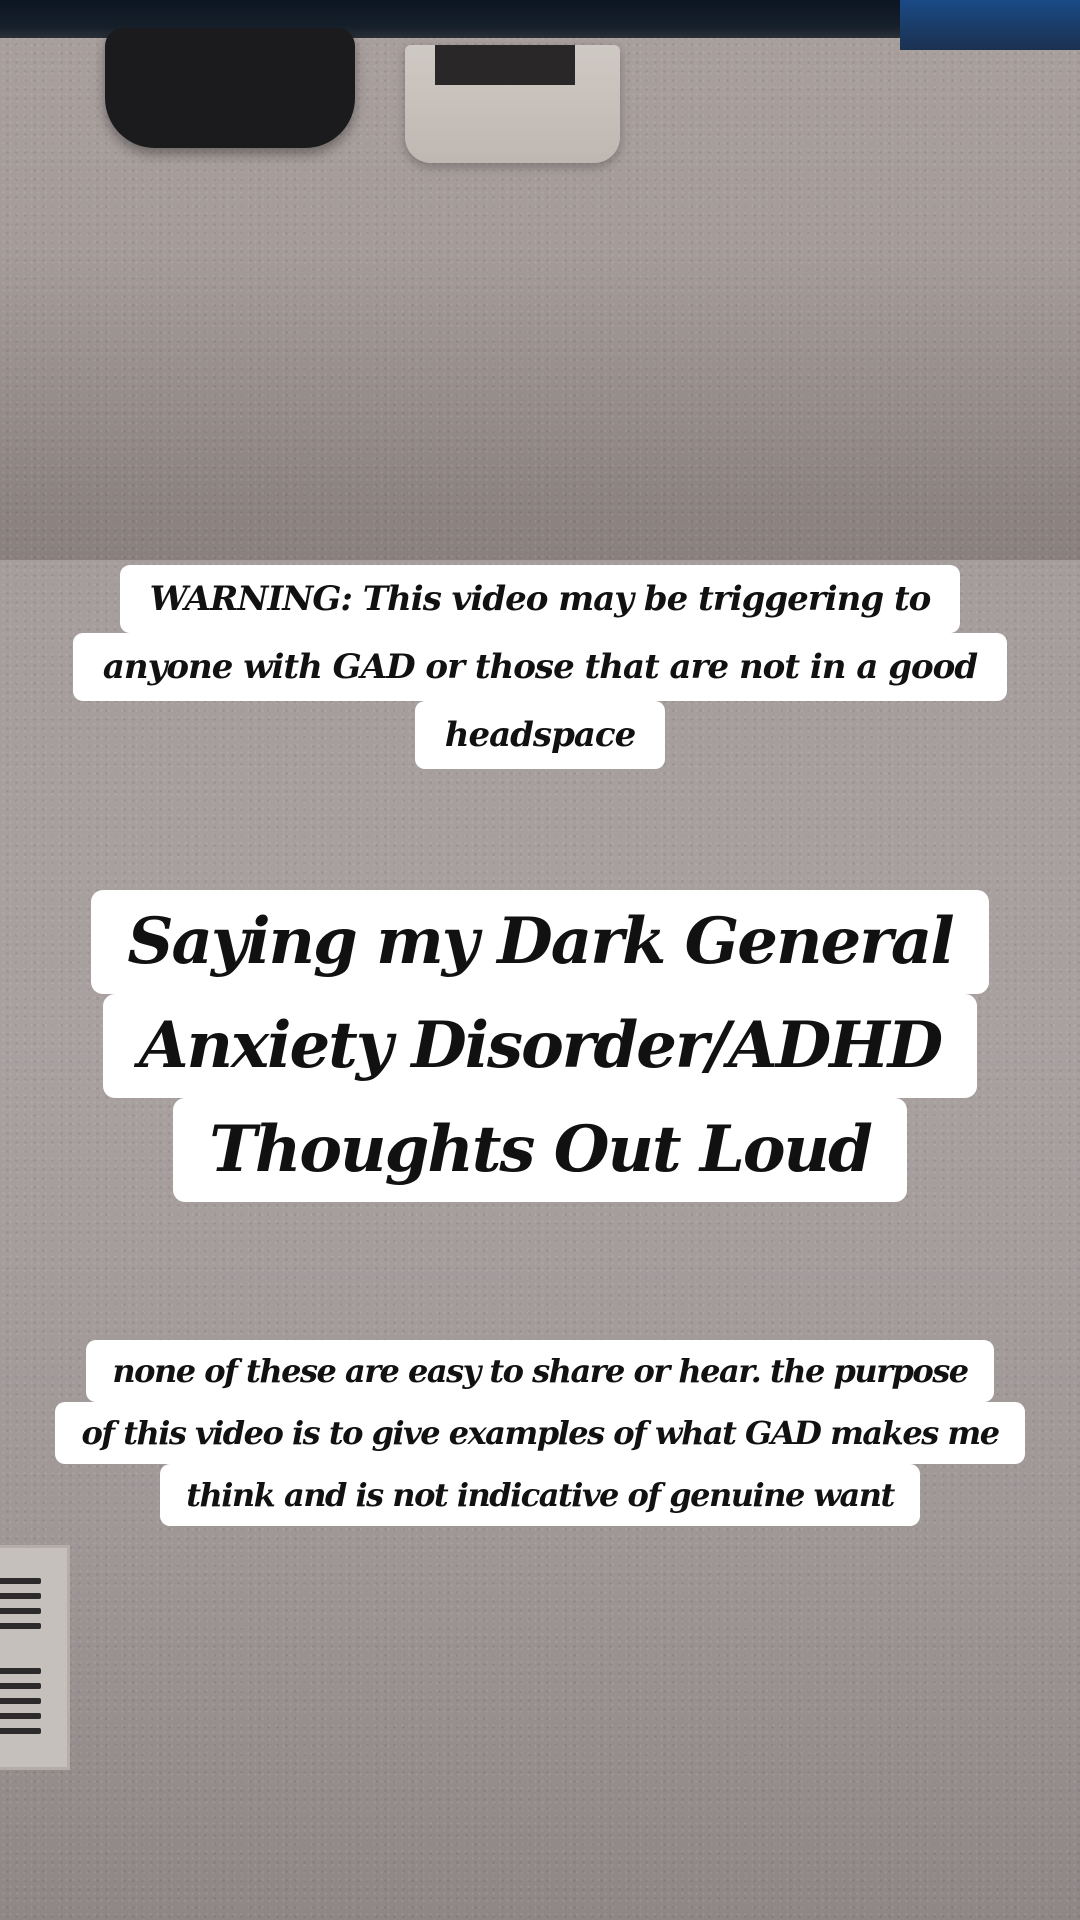  What do you see at coordinates (230, 88) in the screenshot?
I see `rearview-mirror-mount` at bounding box center [230, 88].